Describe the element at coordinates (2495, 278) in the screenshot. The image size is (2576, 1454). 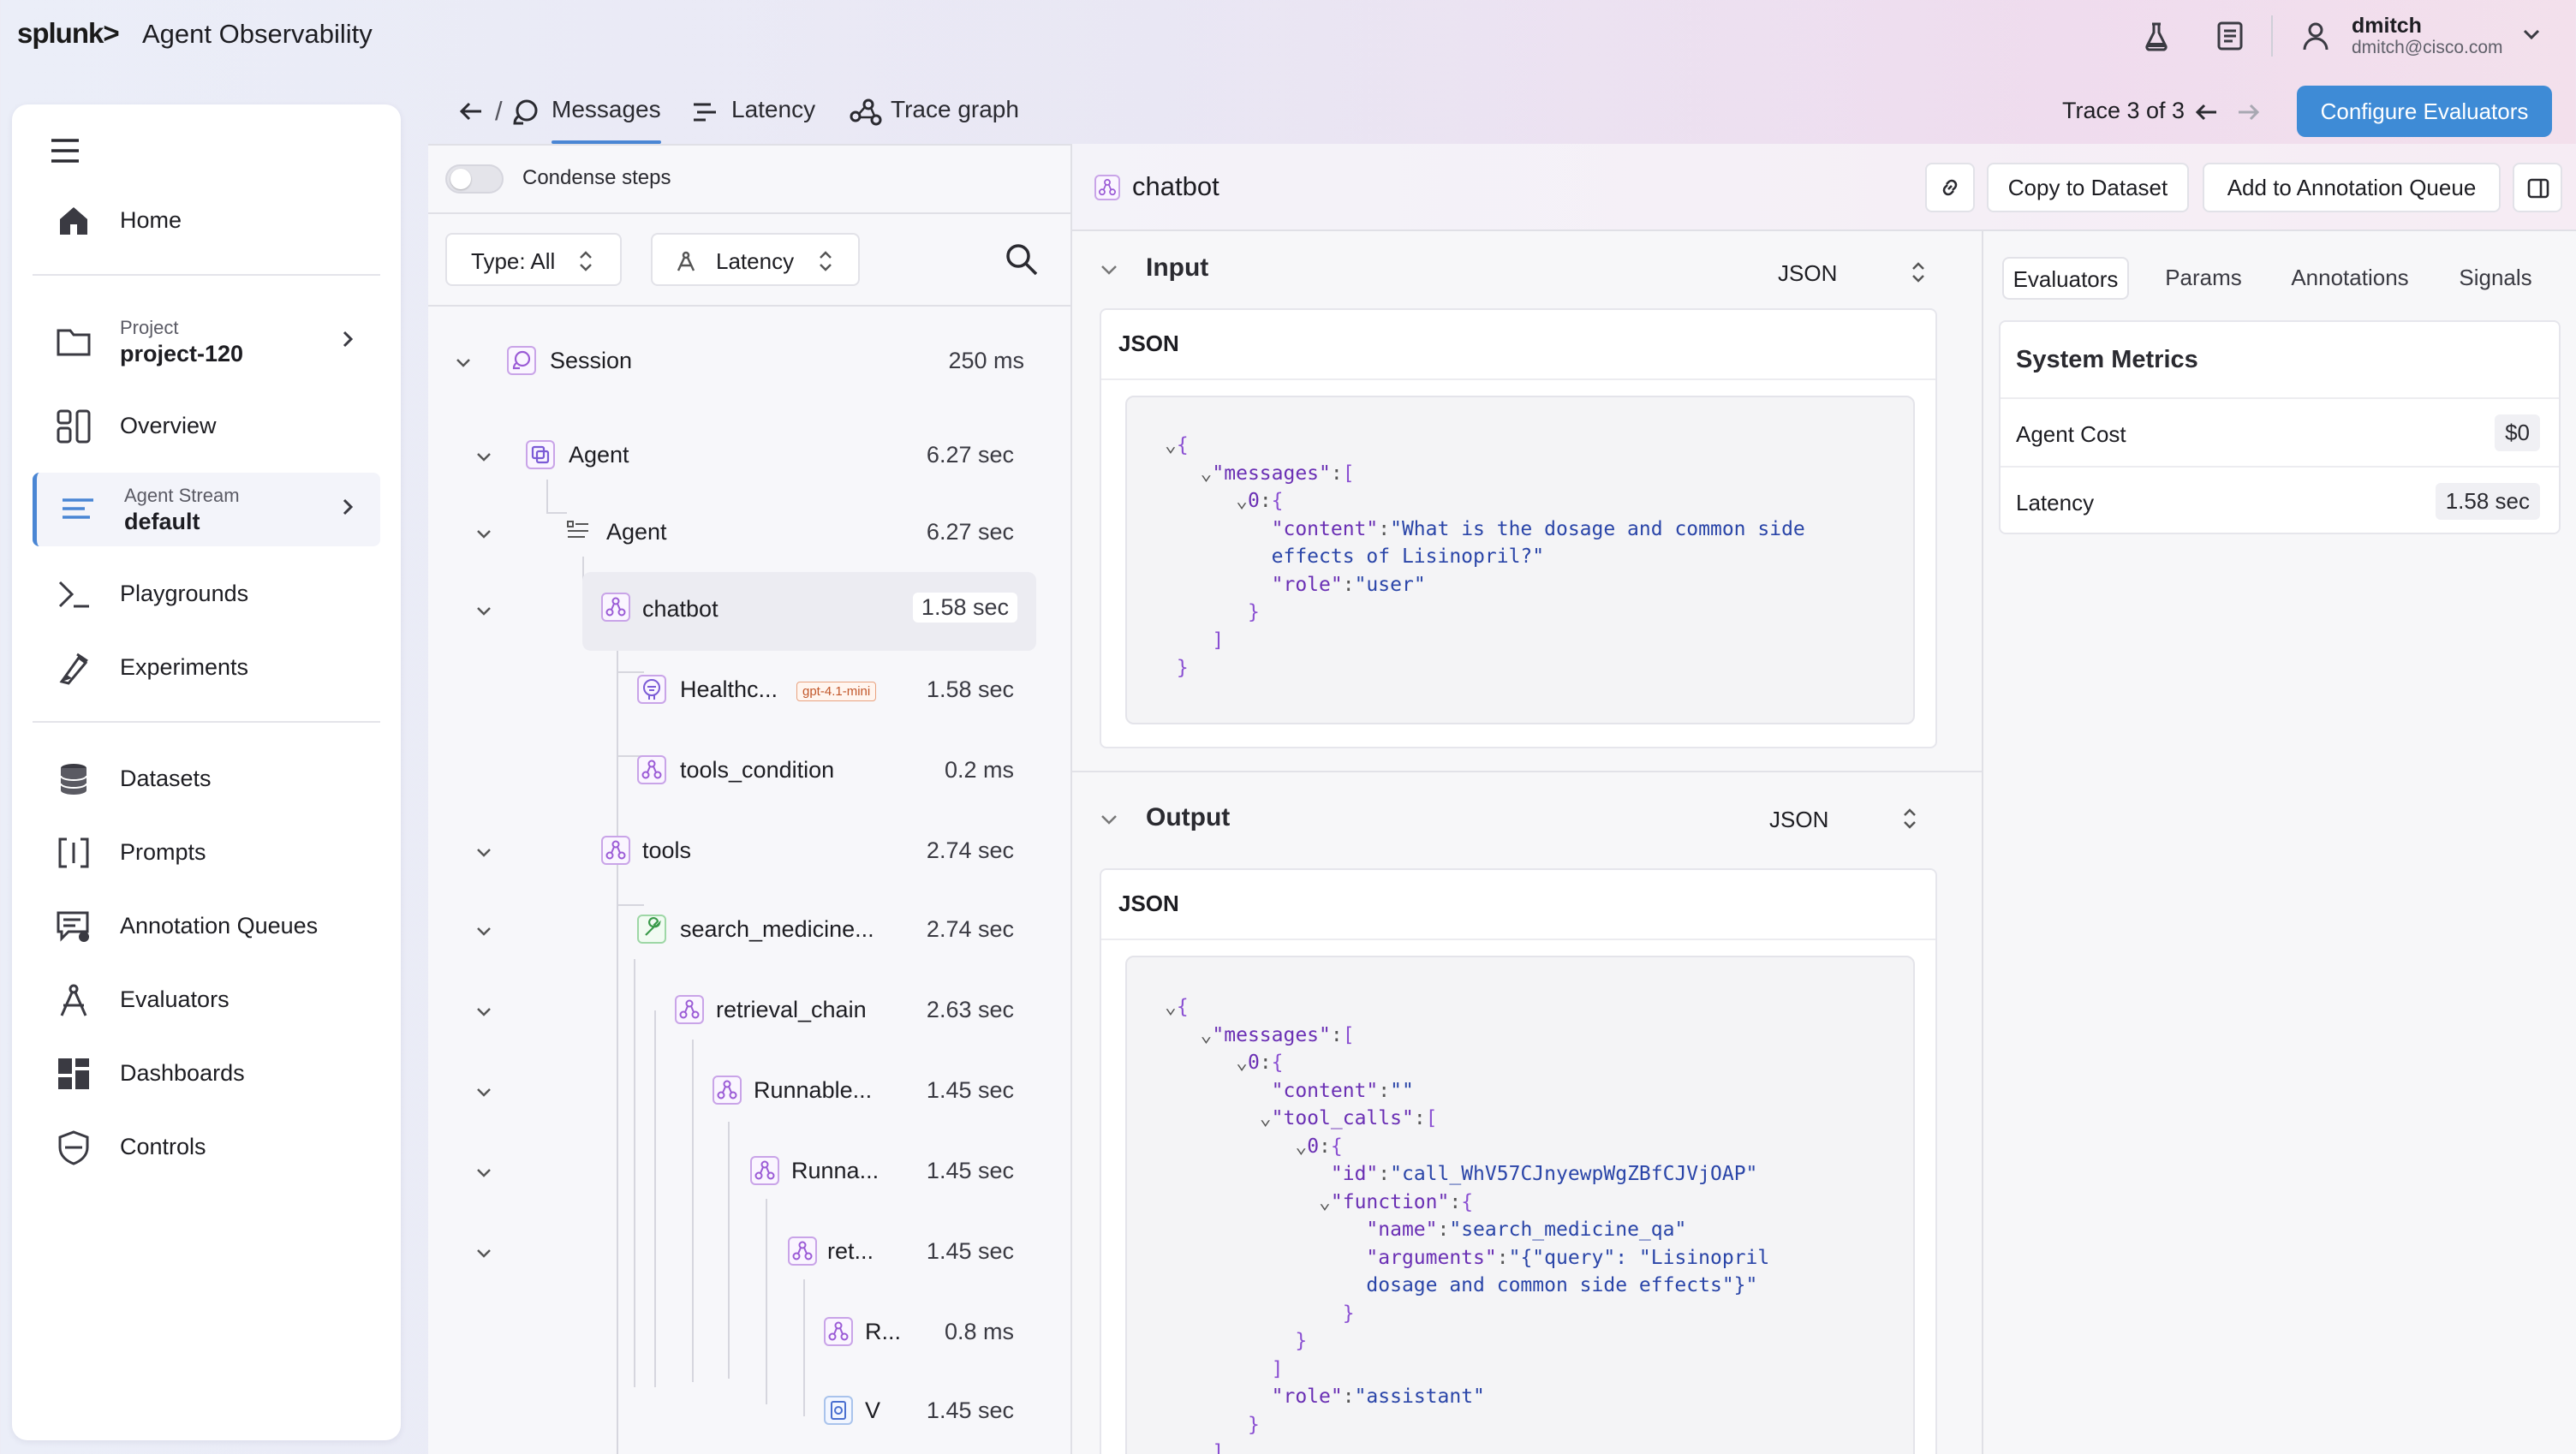
I see `tab-signals: Signals` at that location.